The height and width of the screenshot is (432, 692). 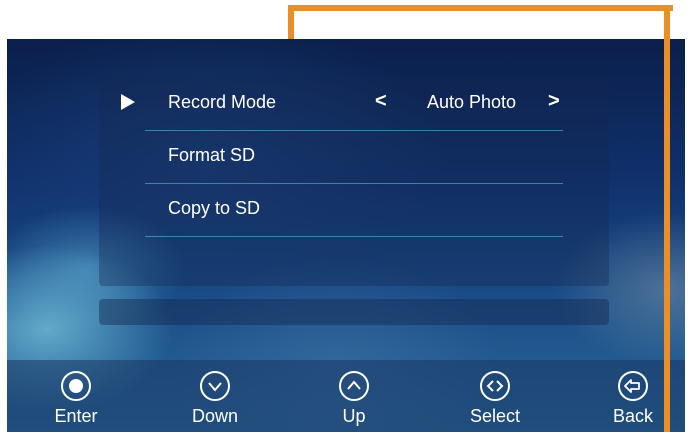 I want to click on chevron-down-icon, so click(x=215, y=386).